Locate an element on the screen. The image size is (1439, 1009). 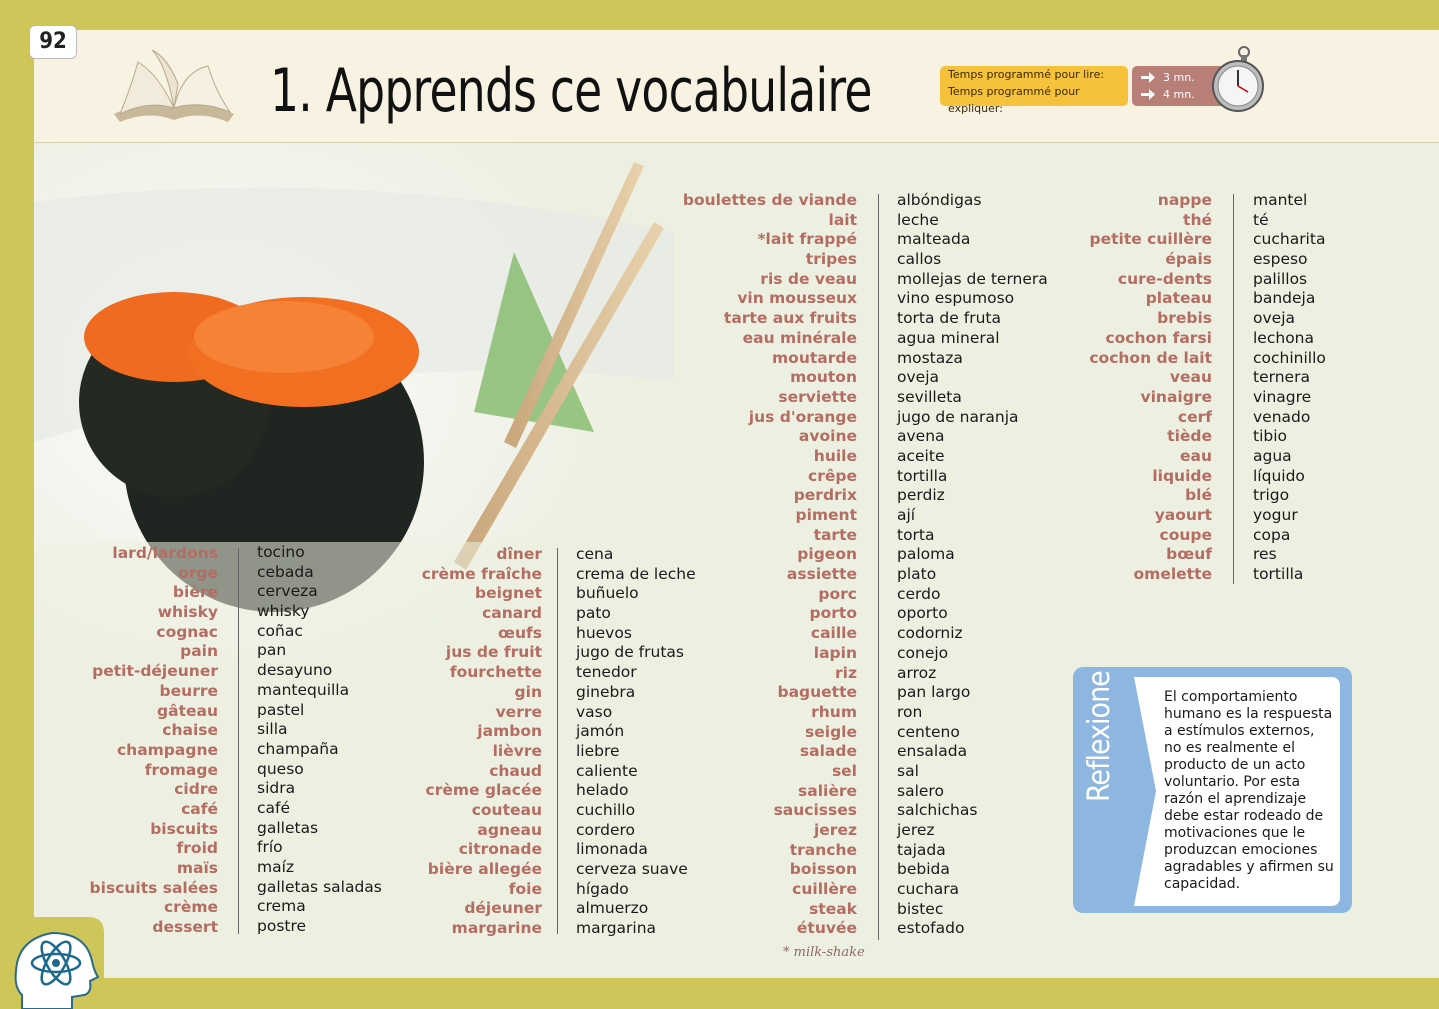
spanish-word: ensalada is located at coordinates (932, 751).